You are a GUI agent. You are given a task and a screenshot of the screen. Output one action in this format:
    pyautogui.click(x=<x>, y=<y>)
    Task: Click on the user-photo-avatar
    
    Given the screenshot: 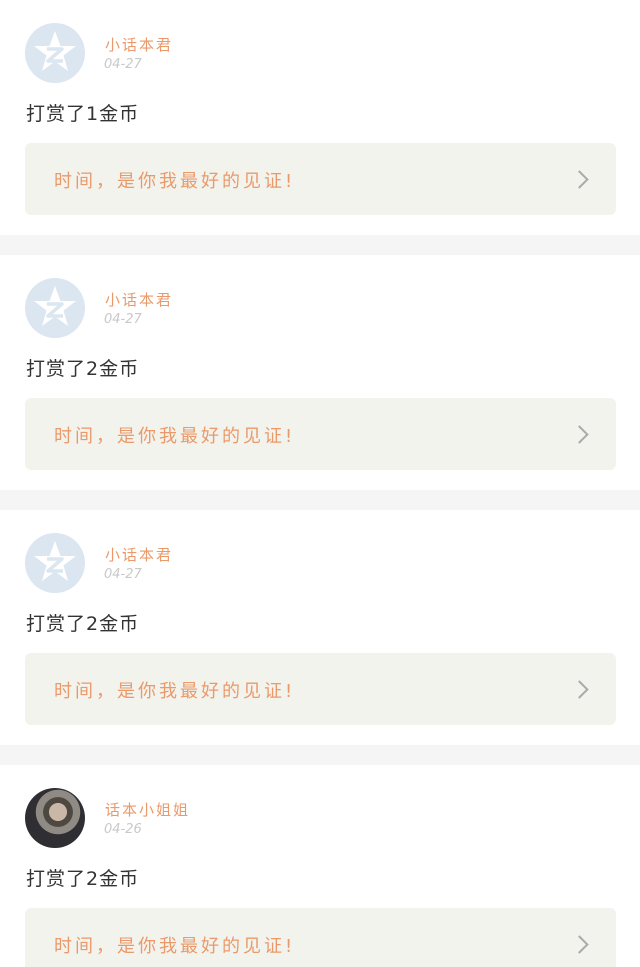 What is the action you would take?
    pyautogui.click(x=55, y=818)
    